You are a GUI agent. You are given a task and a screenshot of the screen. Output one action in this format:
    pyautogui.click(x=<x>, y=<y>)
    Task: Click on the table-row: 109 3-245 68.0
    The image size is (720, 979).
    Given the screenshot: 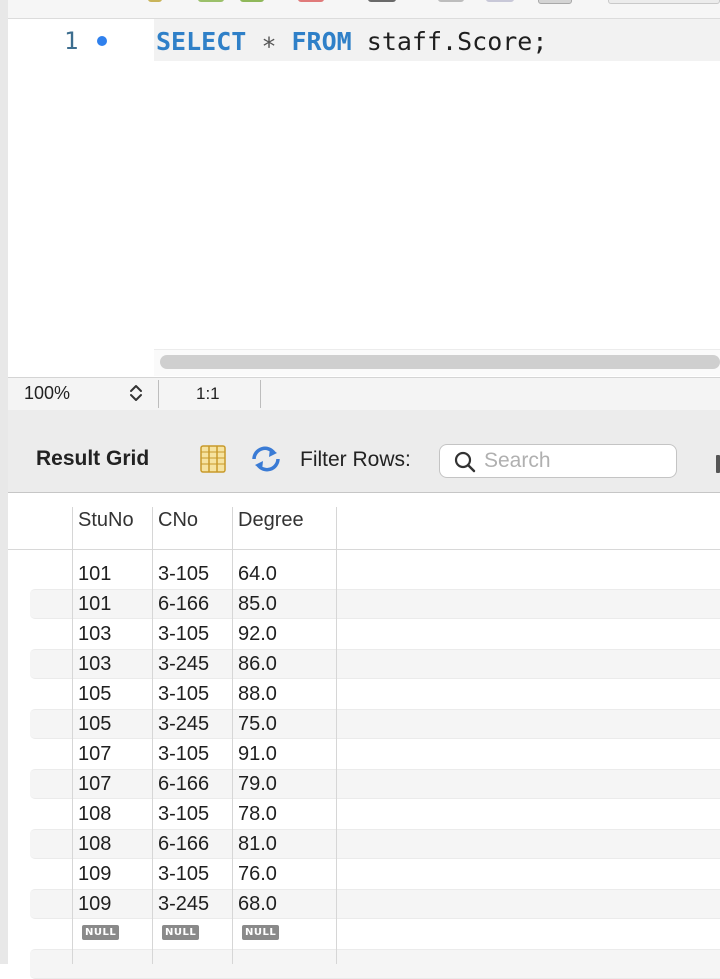 What is the action you would take?
    pyautogui.click(x=364, y=903)
    